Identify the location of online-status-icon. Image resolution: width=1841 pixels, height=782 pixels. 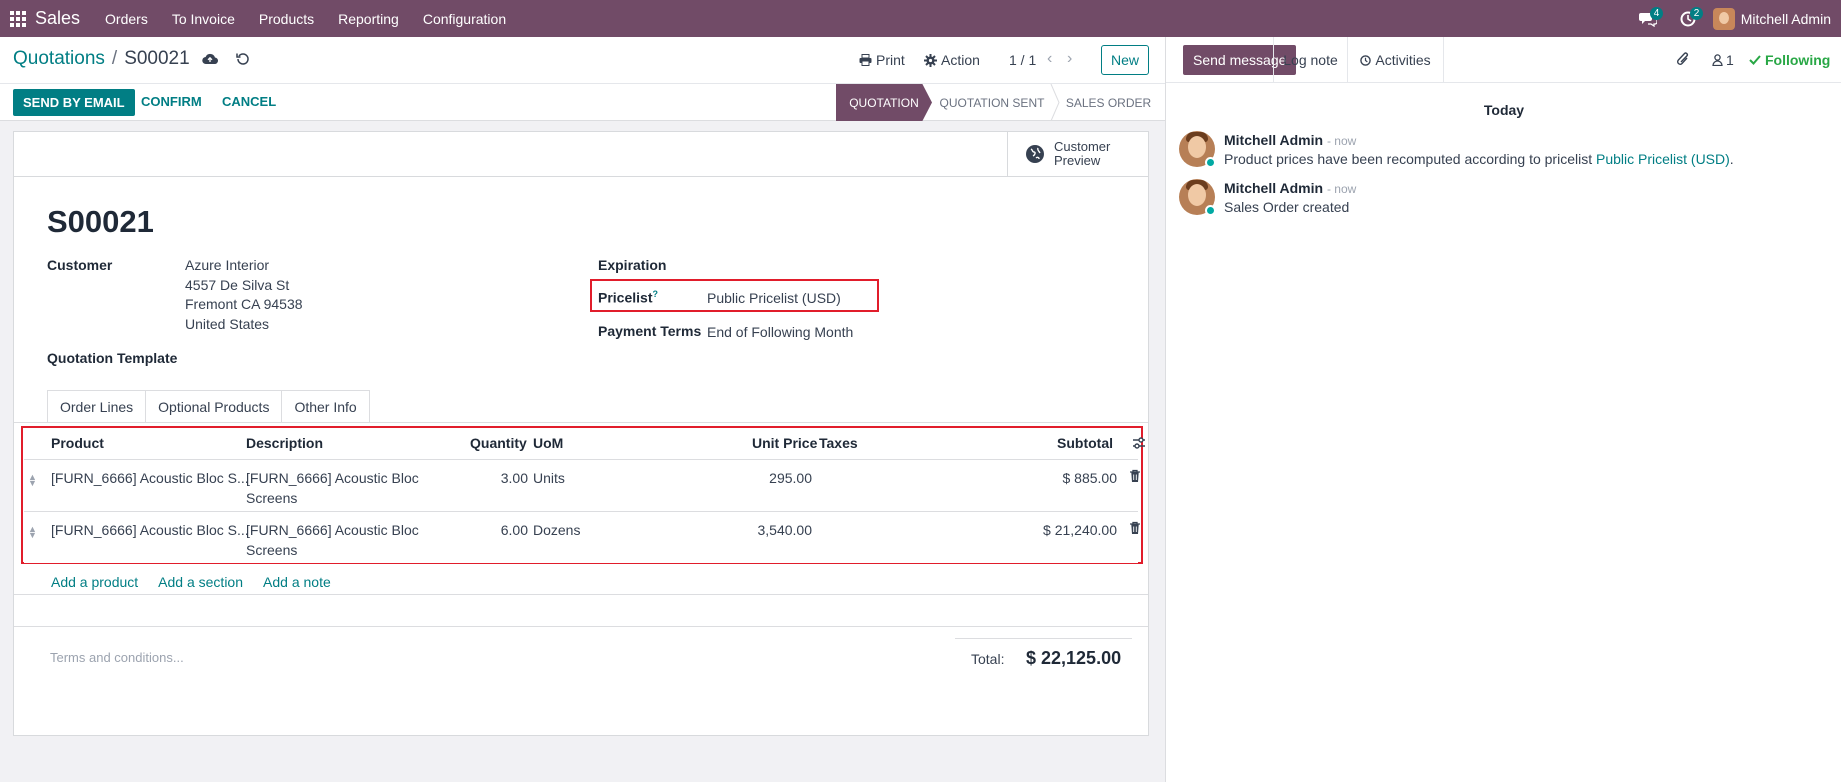
(1210, 210).